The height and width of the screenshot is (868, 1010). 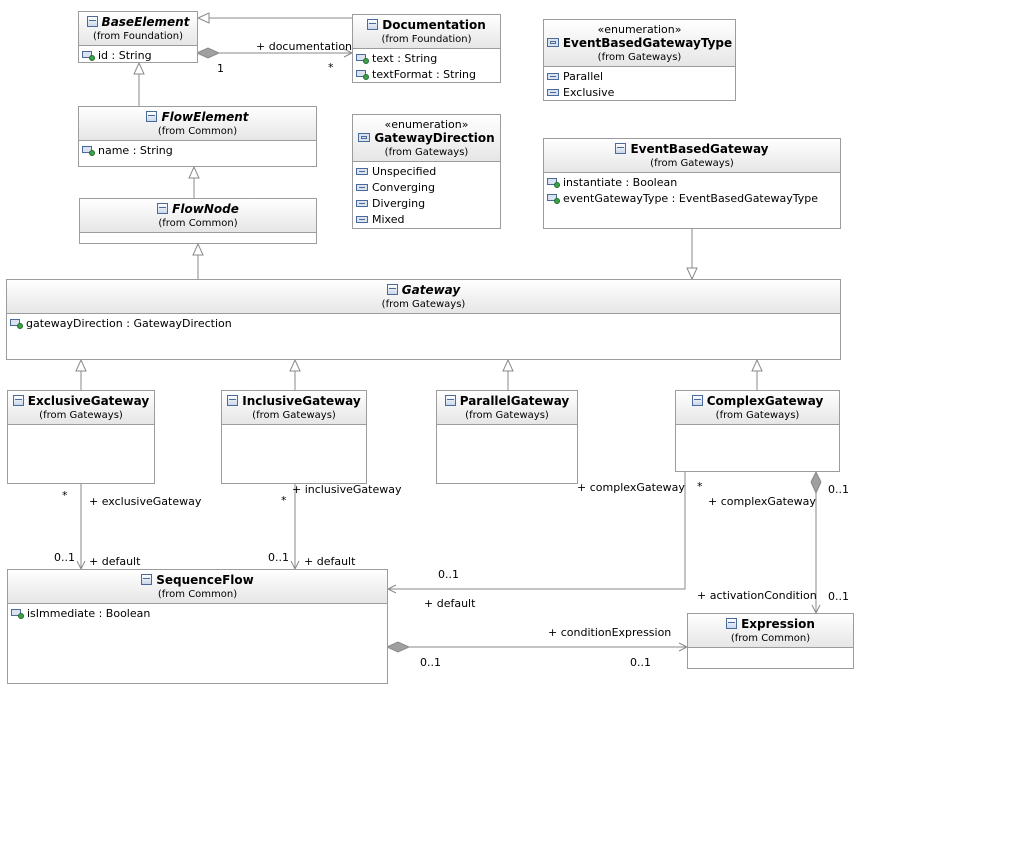 What do you see at coordinates (426, 219) in the screenshot?
I see `literal-row: Mixed` at bounding box center [426, 219].